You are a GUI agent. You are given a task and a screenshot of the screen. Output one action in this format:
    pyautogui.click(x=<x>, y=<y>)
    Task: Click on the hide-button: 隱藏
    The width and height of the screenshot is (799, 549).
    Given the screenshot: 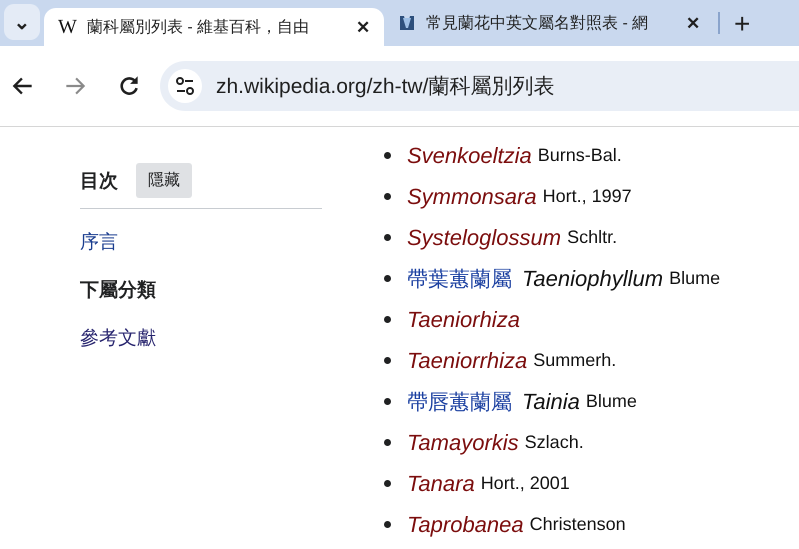 What is the action you would take?
    pyautogui.click(x=164, y=180)
    